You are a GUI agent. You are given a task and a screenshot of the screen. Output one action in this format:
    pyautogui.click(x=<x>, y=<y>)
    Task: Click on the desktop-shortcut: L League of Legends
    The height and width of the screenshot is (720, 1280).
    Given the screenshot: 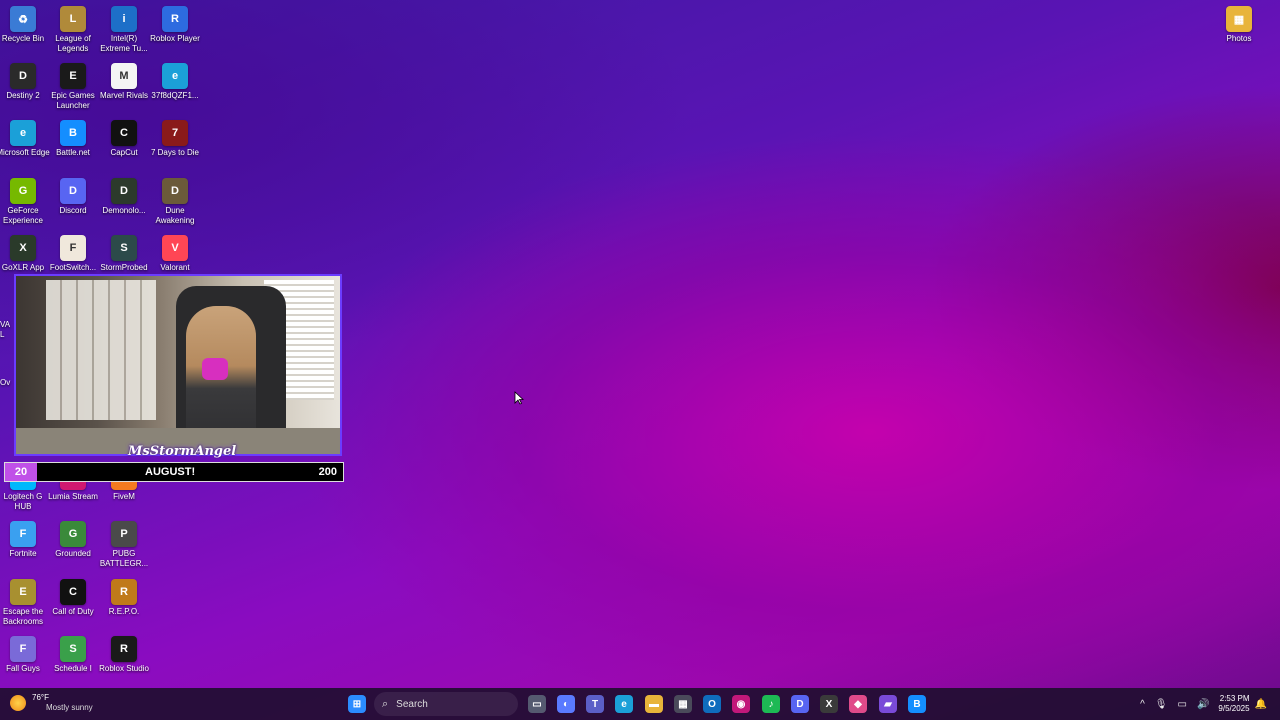 What is the action you would take?
    pyautogui.click(x=73, y=30)
    